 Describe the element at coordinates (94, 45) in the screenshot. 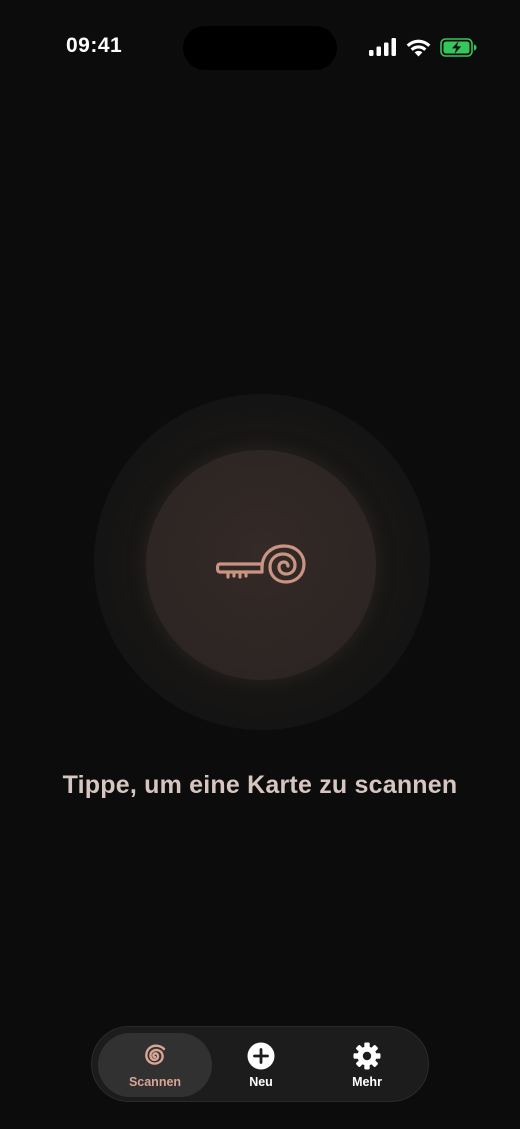

I see `status-time: 09:41` at that location.